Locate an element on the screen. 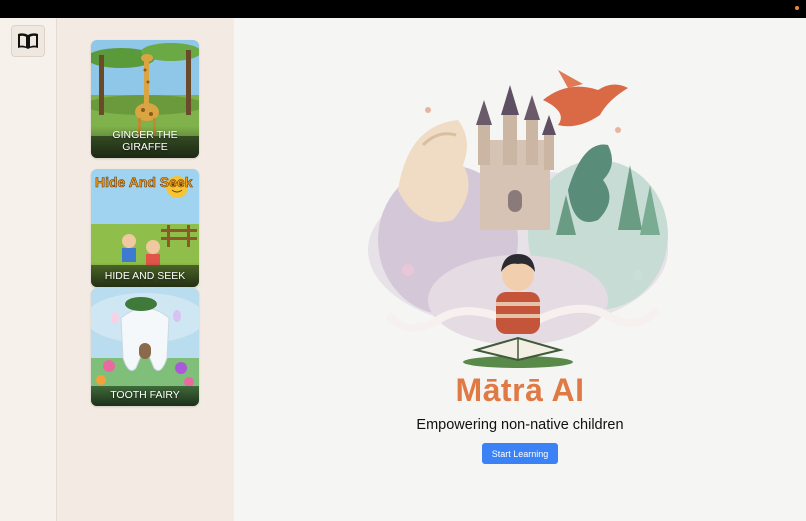  story-card-ginger-the-giraffe: GINGER THE GIRAFFE is located at coordinates (145, 99).